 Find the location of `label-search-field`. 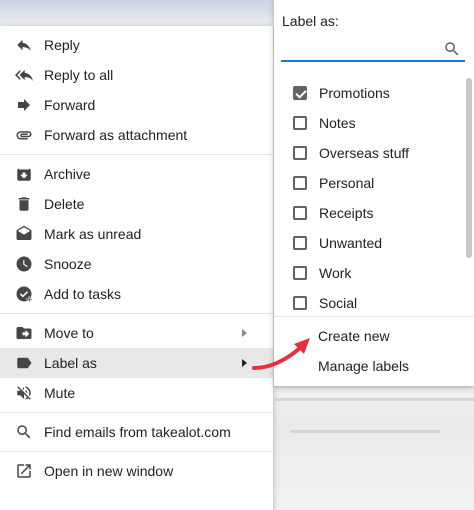

label-search-field is located at coordinates (373, 49).